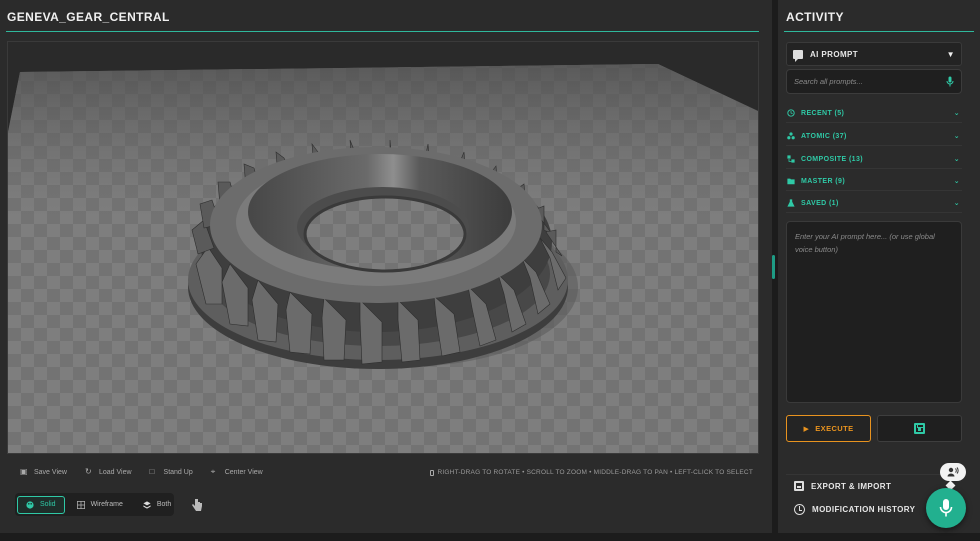 The height and width of the screenshot is (541, 980). What do you see at coordinates (791, 203) in the screenshot?
I see `flask-icon` at bounding box center [791, 203].